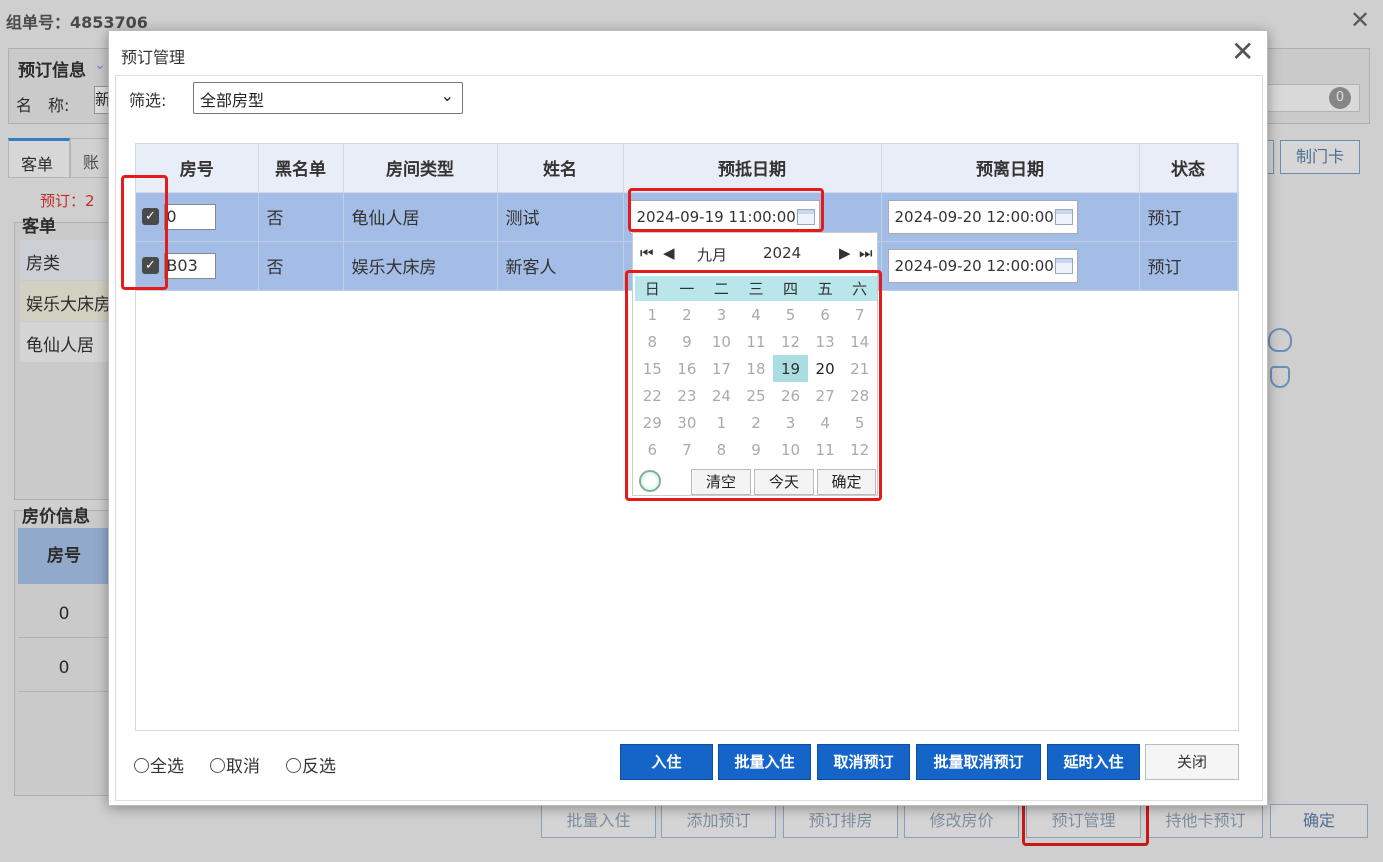 This screenshot has height=862, width=1383. Describe the element at coordinates (863, 762) in the screenshot. I see `cancel-booking-button: 取消预订` at that location.